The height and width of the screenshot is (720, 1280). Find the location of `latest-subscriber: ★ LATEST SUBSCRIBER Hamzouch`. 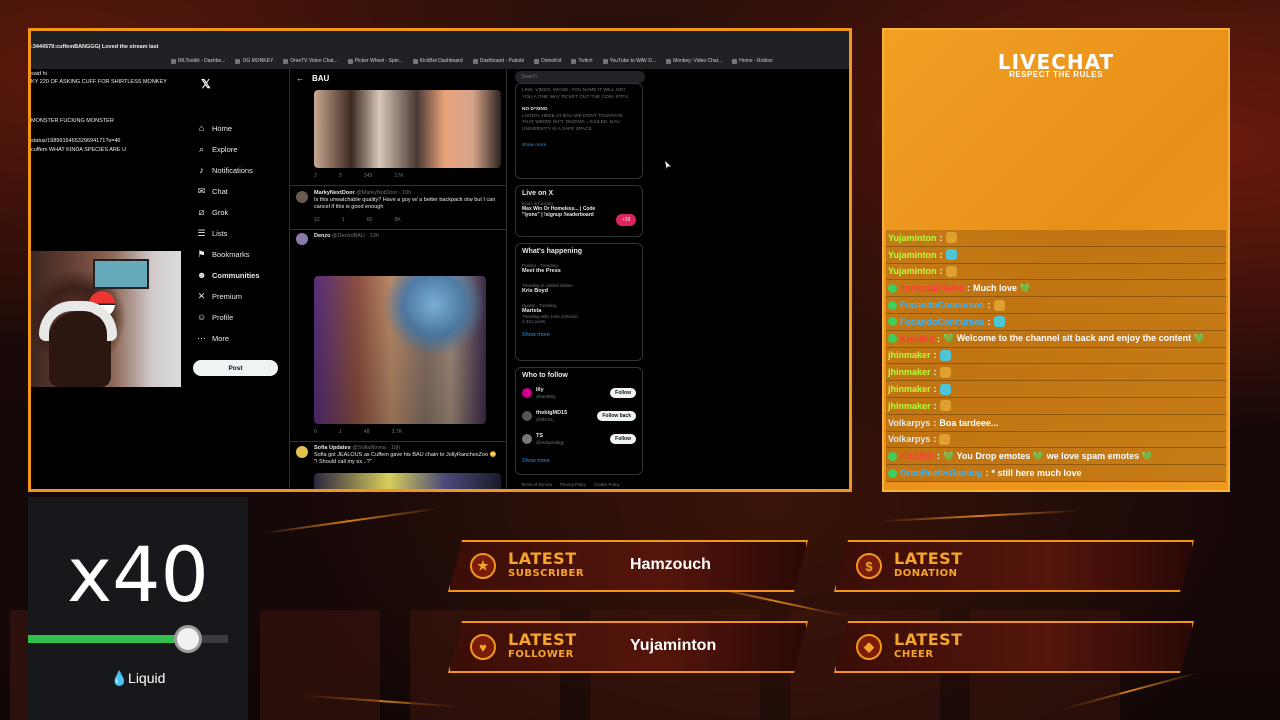

latest-subscriber: ★ LATEST SUBSCRIBER Hamzouch is located at coordinates (628, 566).